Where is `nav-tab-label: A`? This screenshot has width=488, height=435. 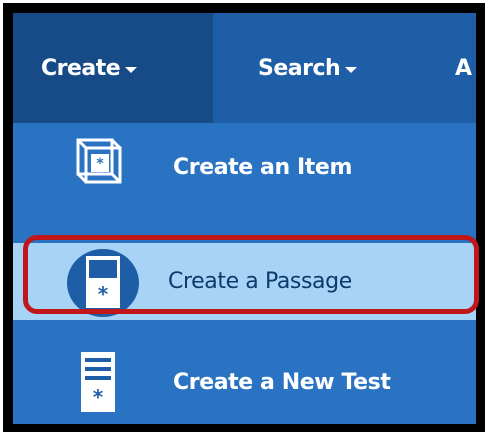
nav-tab-label: A is located at coordinates (463, 68).